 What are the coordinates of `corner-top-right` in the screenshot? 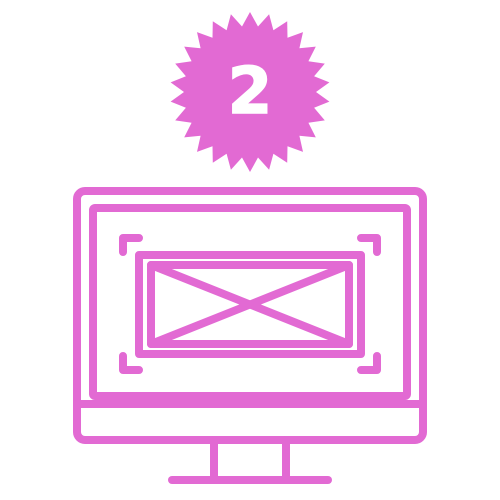 It's located at (369, 245).